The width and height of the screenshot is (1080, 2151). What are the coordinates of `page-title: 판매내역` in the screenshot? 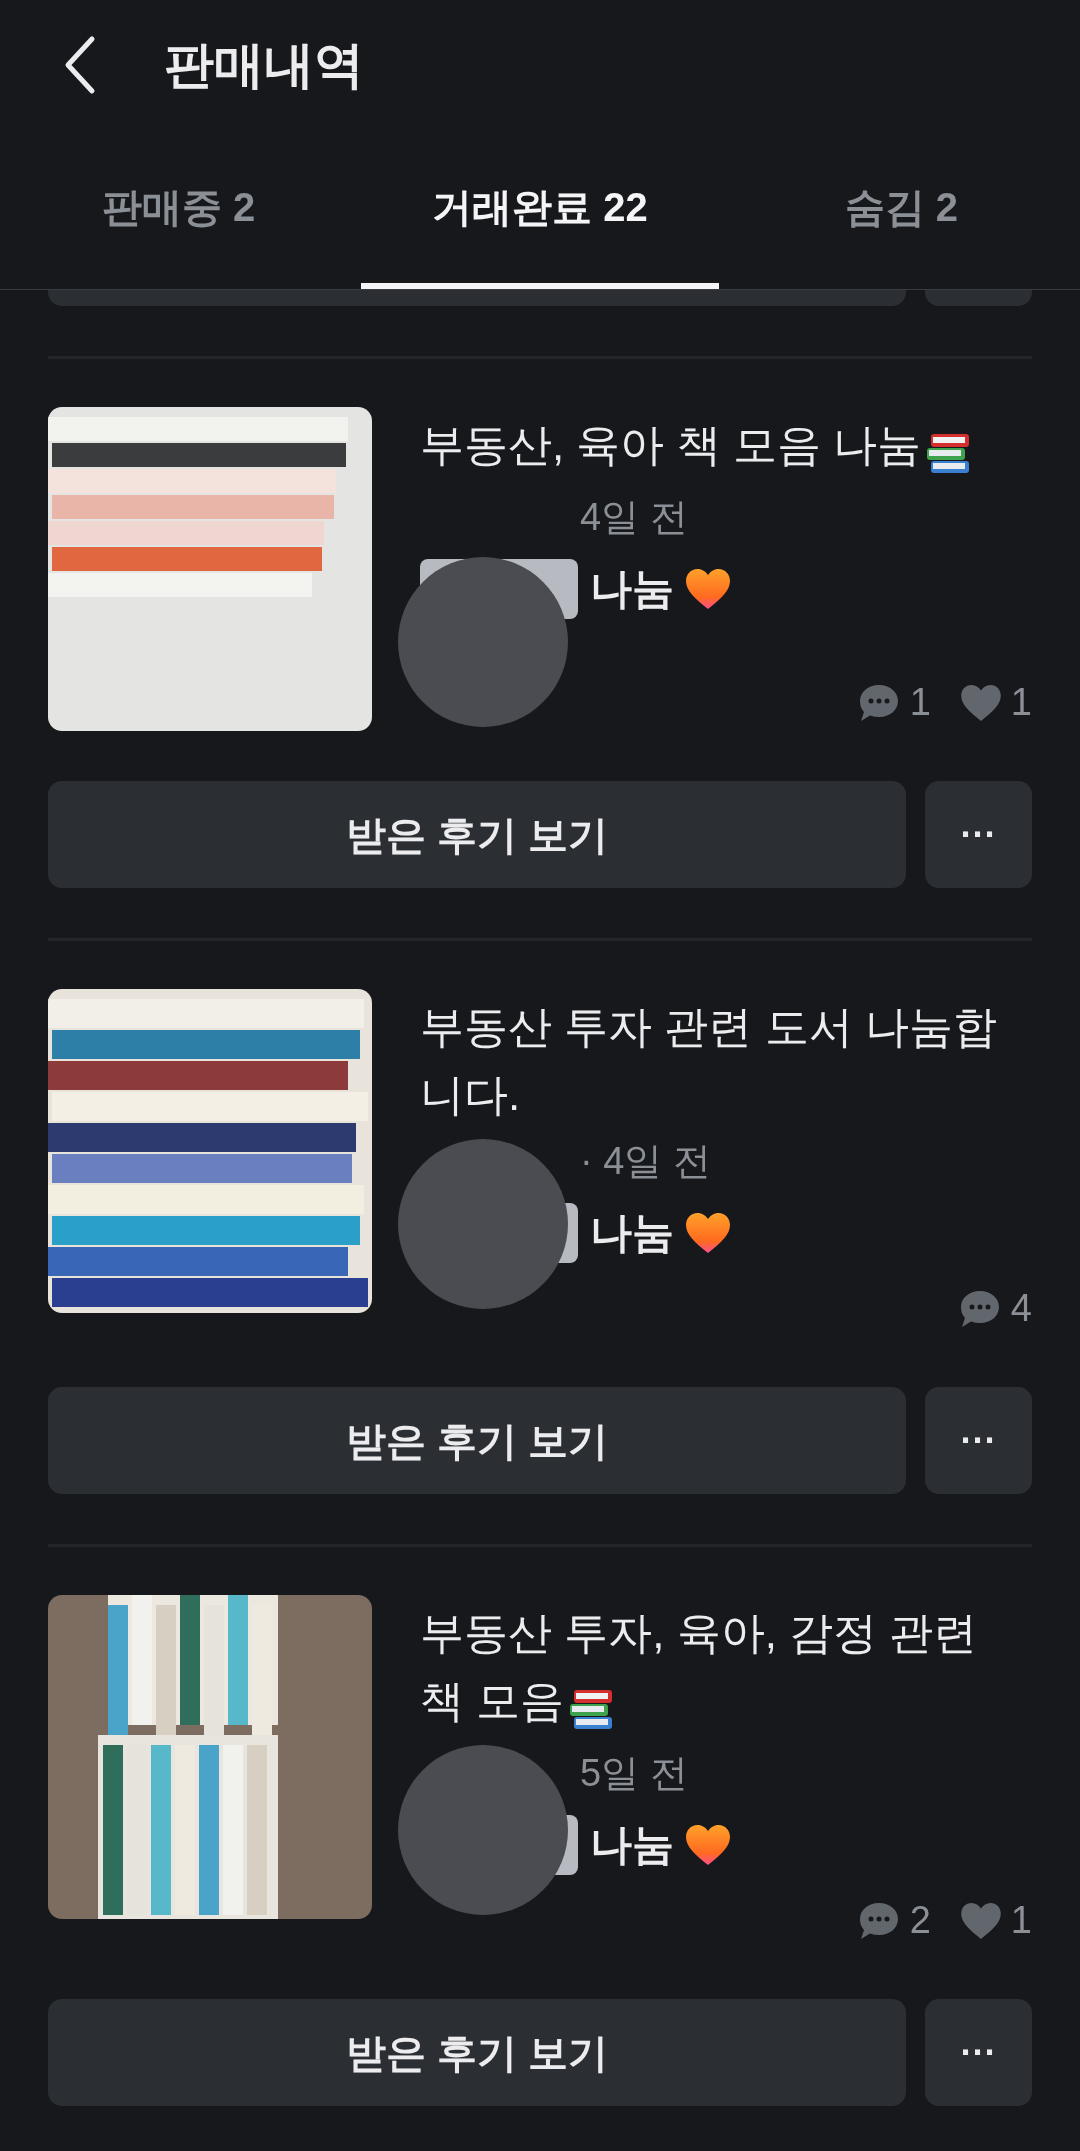 It's located at (264, 65).